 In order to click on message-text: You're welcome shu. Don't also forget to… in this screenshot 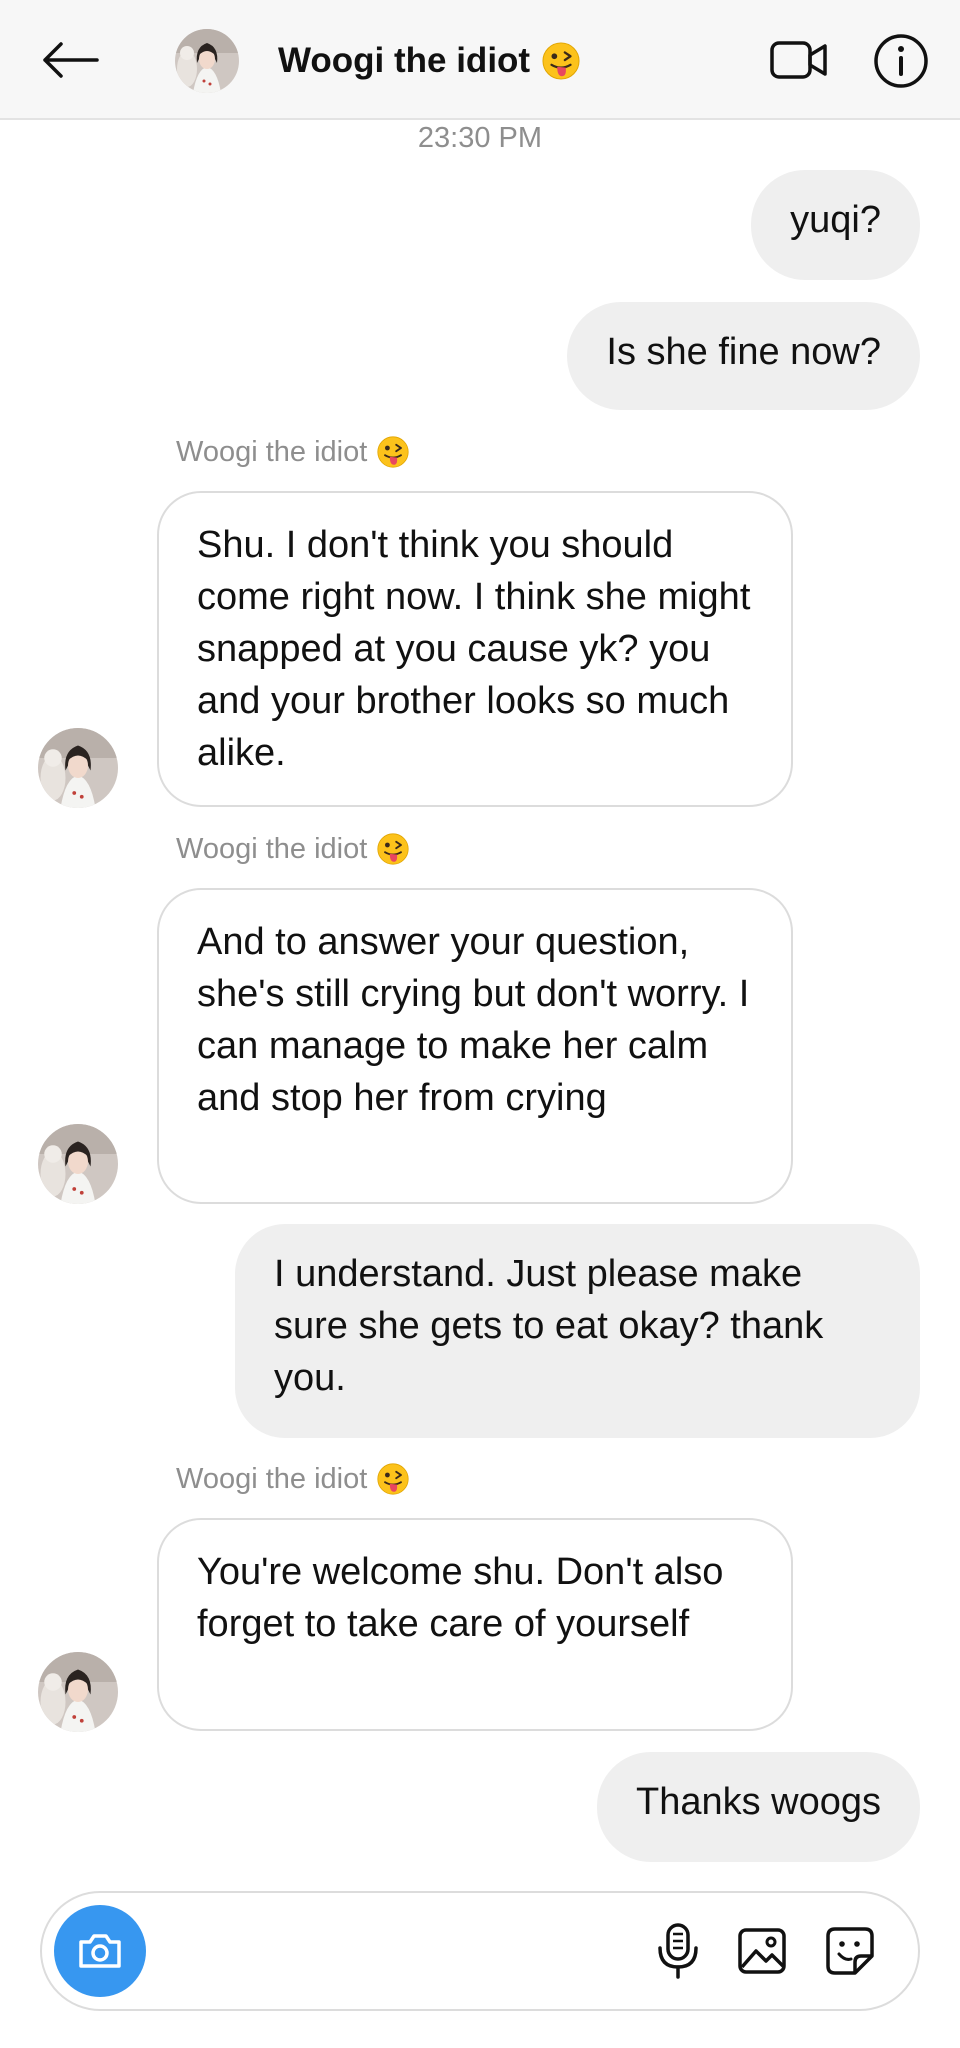, I will do `click(460, 1598)`.